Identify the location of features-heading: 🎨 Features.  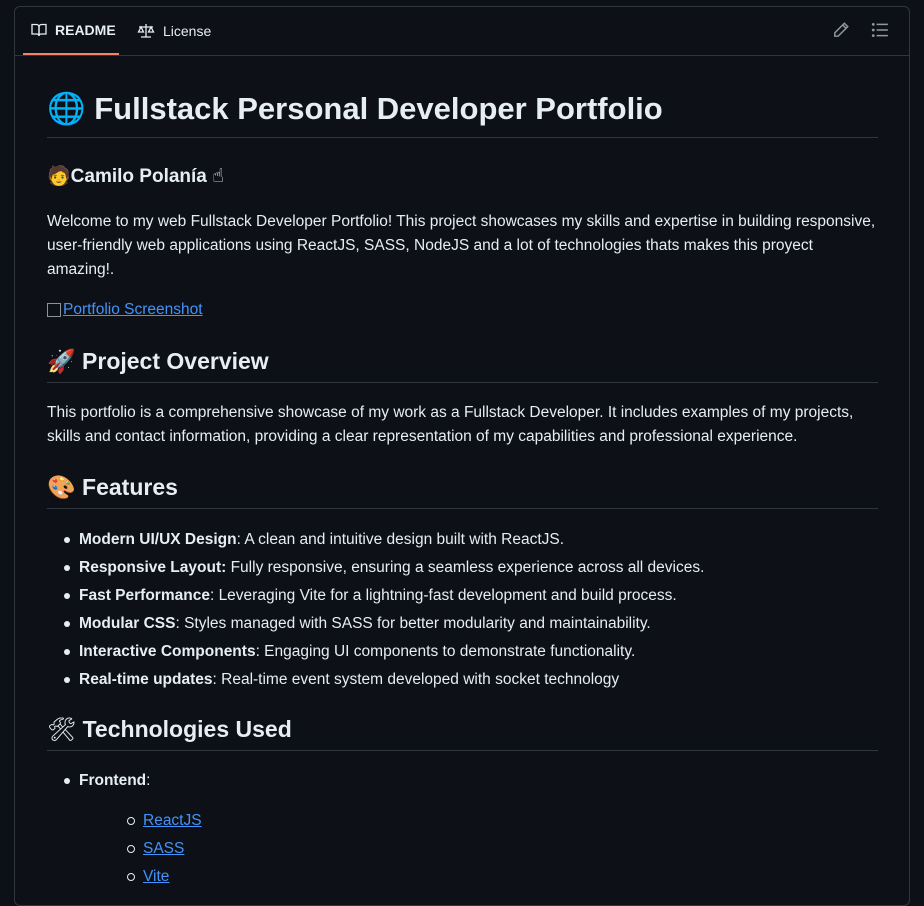
(462, 490).